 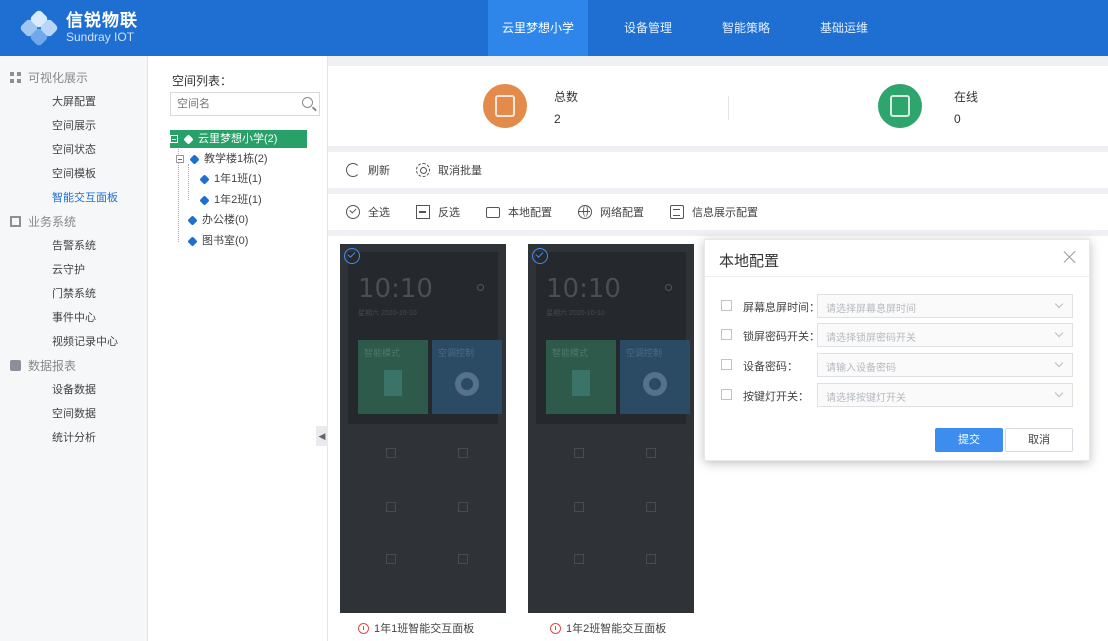 I want to click on info-display-config-button: 信息展示配置, so click(x=714, y=212).